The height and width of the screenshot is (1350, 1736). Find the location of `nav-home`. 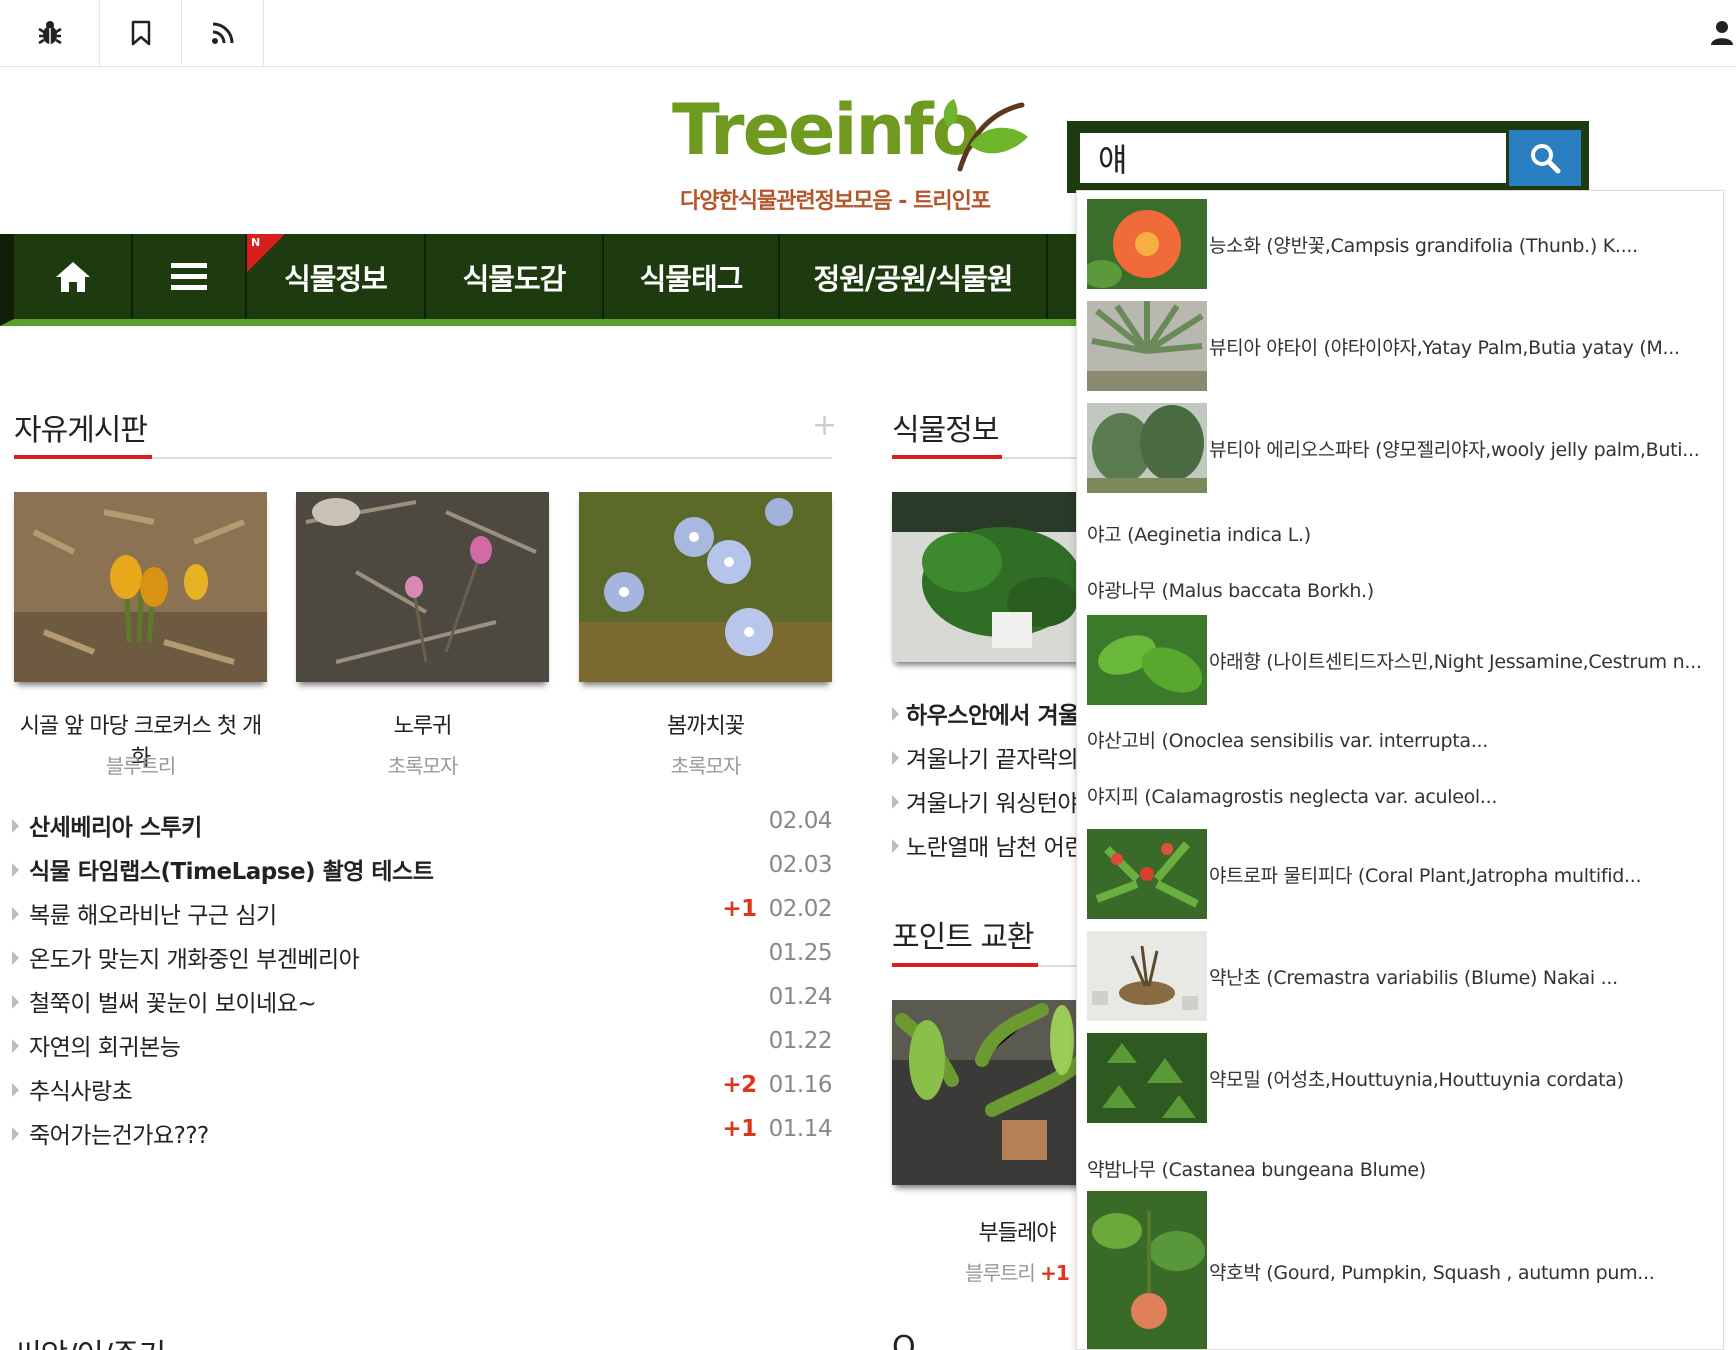

nav-home is located at coordinates (73, 276).